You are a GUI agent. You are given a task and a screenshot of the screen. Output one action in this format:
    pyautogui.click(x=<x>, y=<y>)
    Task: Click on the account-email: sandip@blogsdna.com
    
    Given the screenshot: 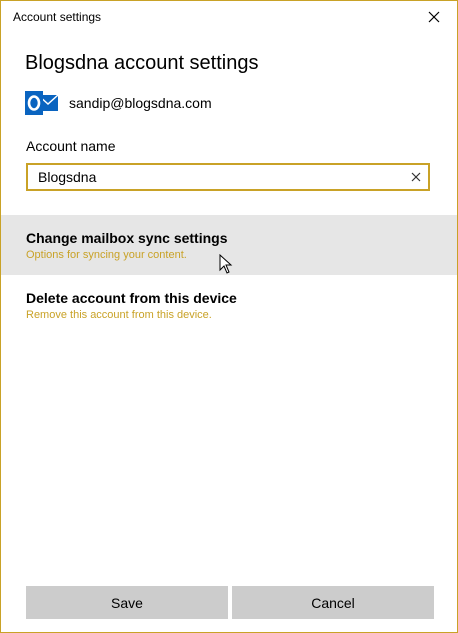 What is the action you would take?
    pyautogui.click(x=140, y=103)
    